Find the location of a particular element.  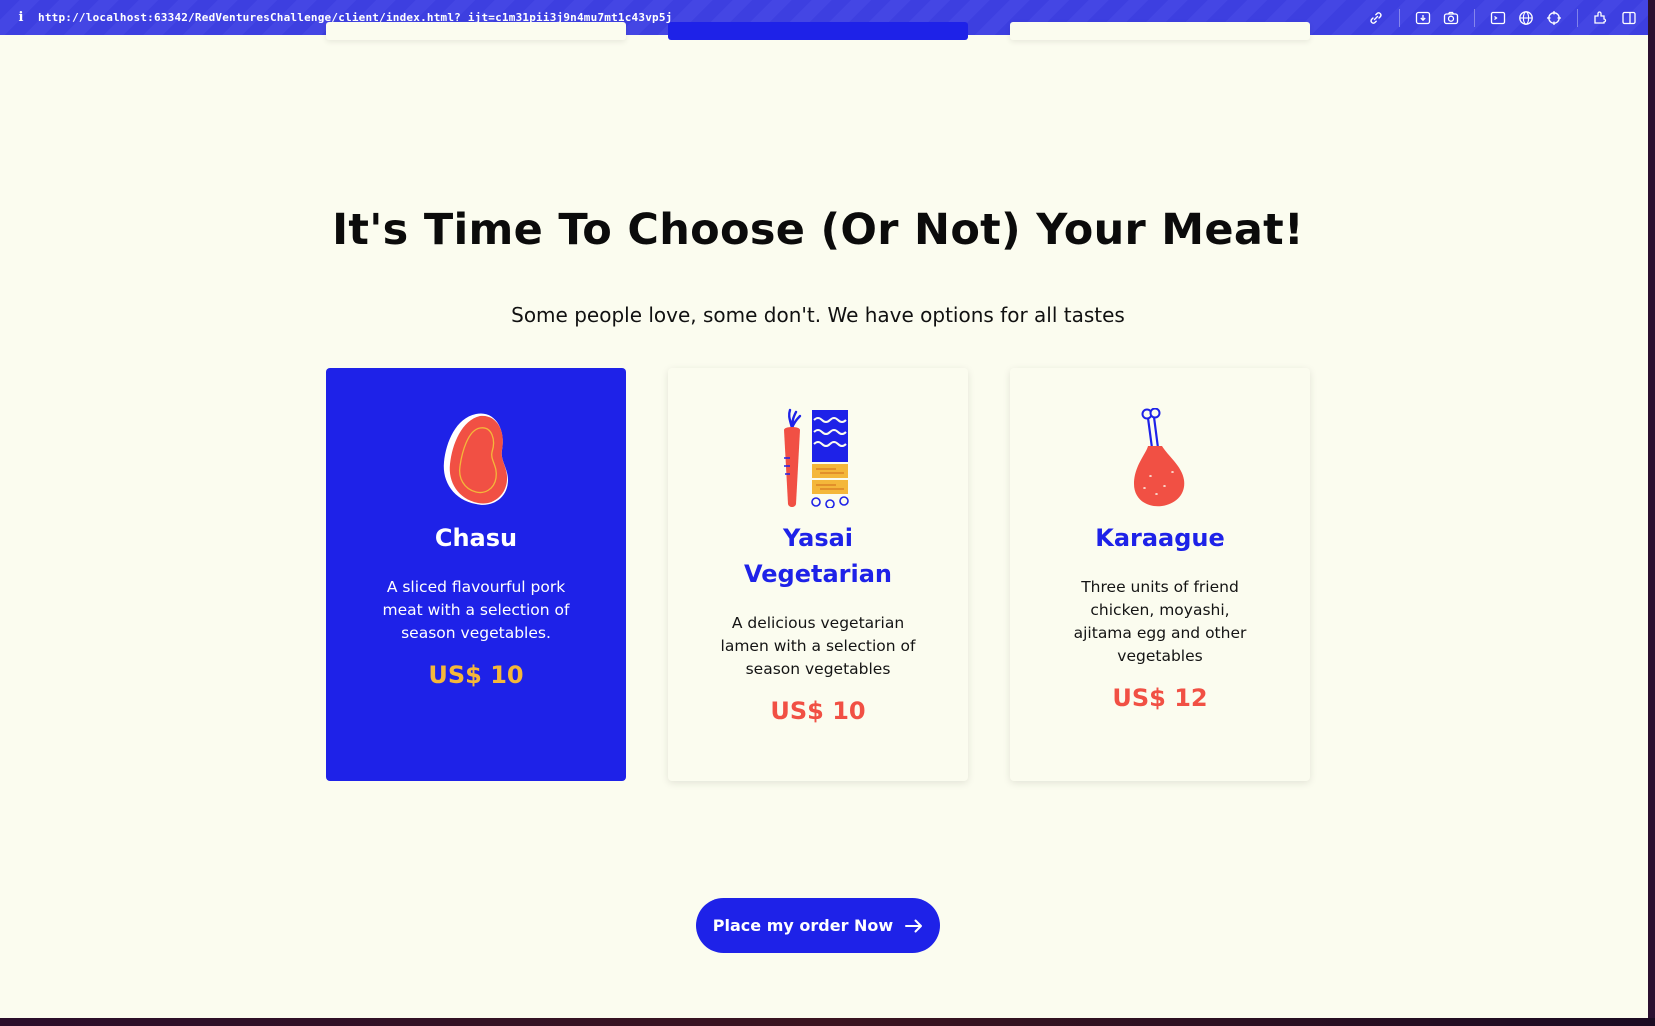

crosshair-icon is located at coordinates (1554, 18).